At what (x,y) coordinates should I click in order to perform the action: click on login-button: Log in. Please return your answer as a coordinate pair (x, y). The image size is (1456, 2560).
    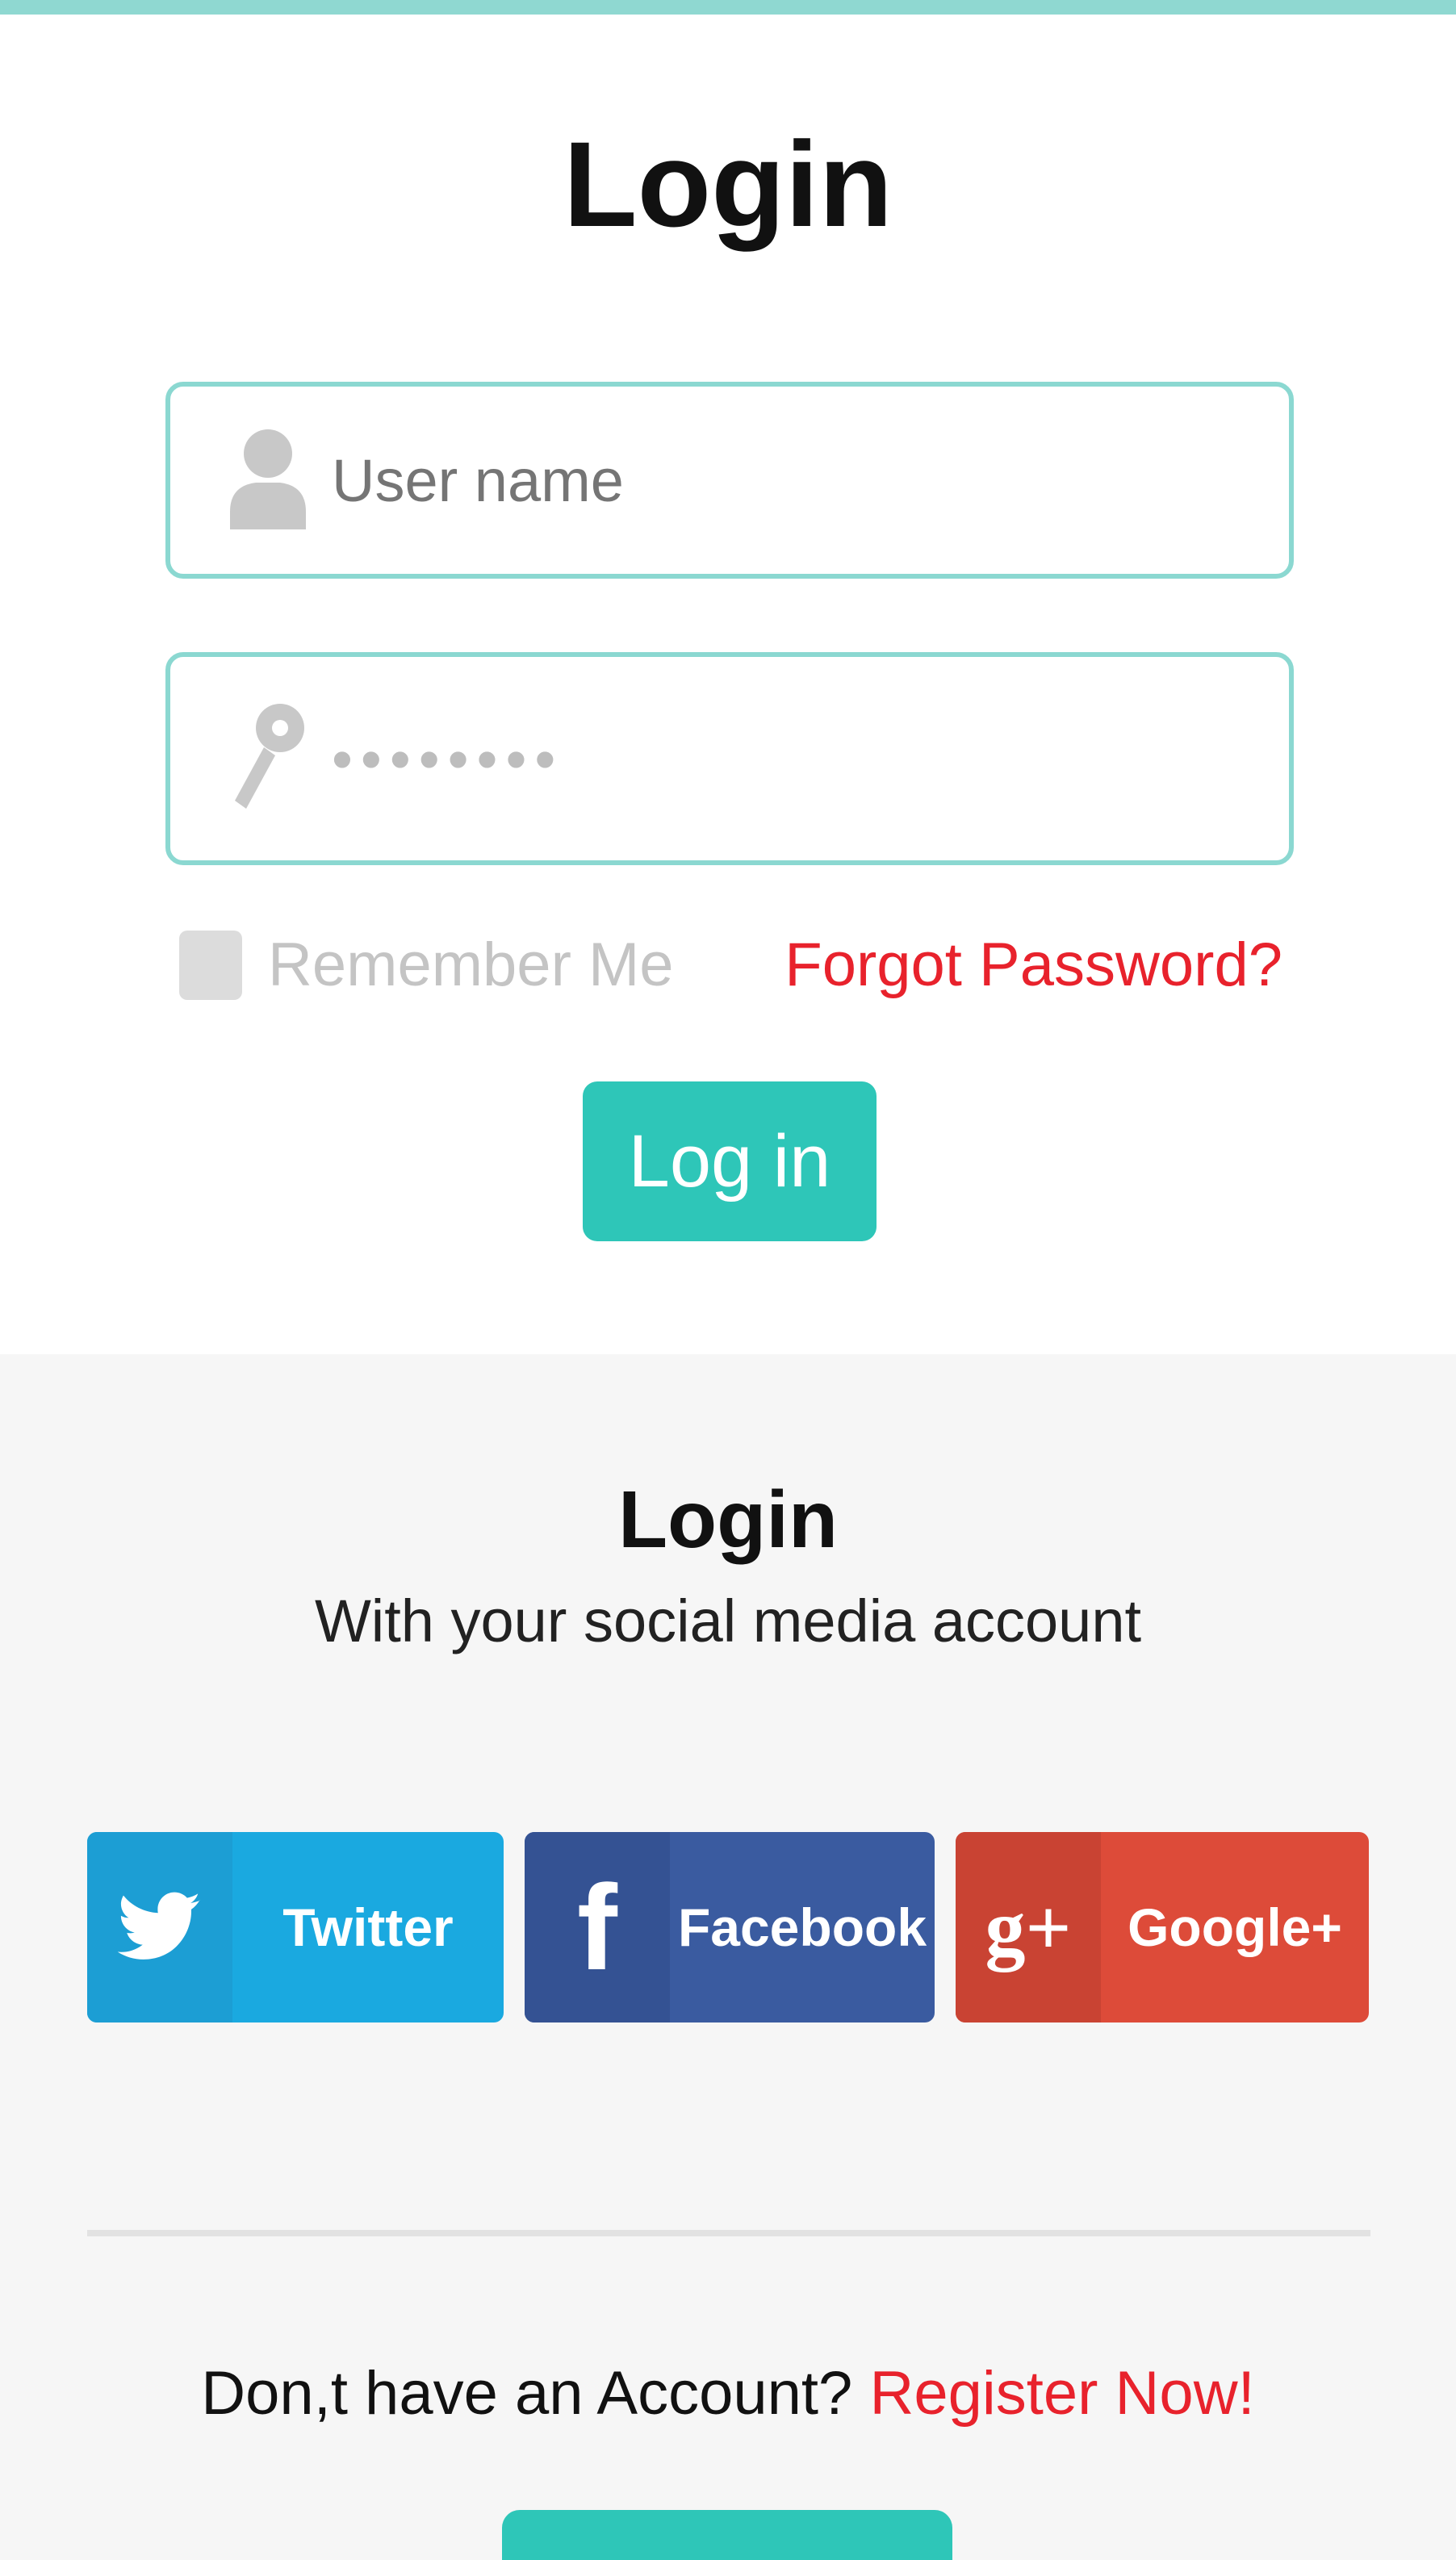
    Looking at the image, I should click on (730, 1161).